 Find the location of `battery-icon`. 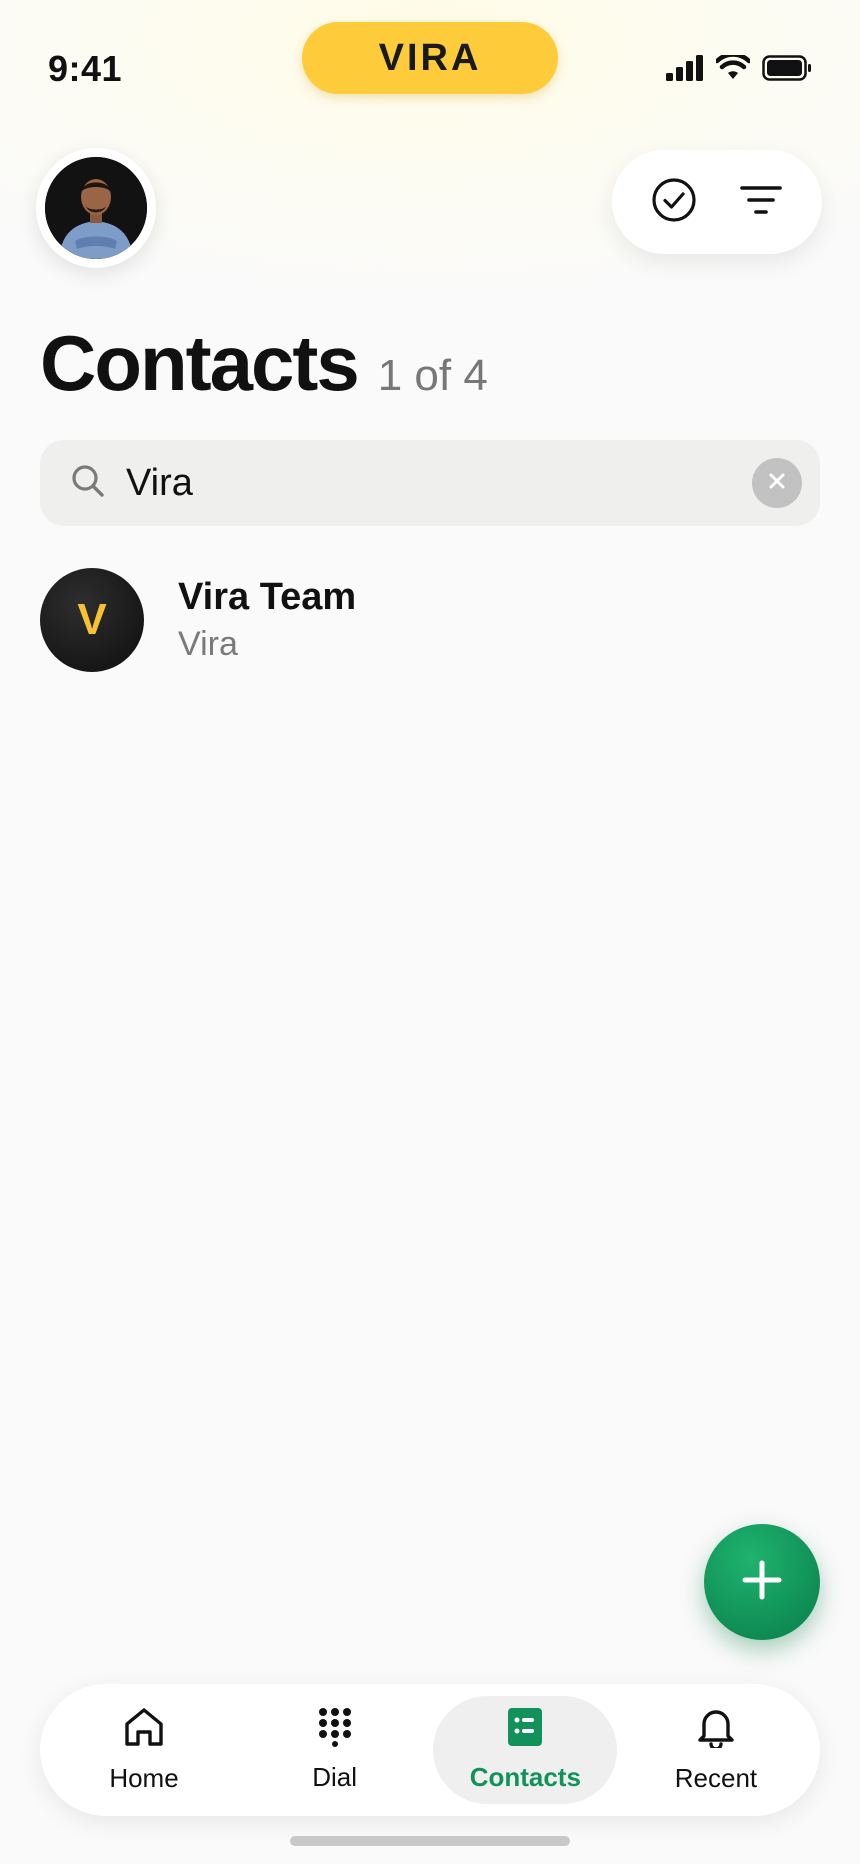

battery-icon is located at coordinates (787, 70).